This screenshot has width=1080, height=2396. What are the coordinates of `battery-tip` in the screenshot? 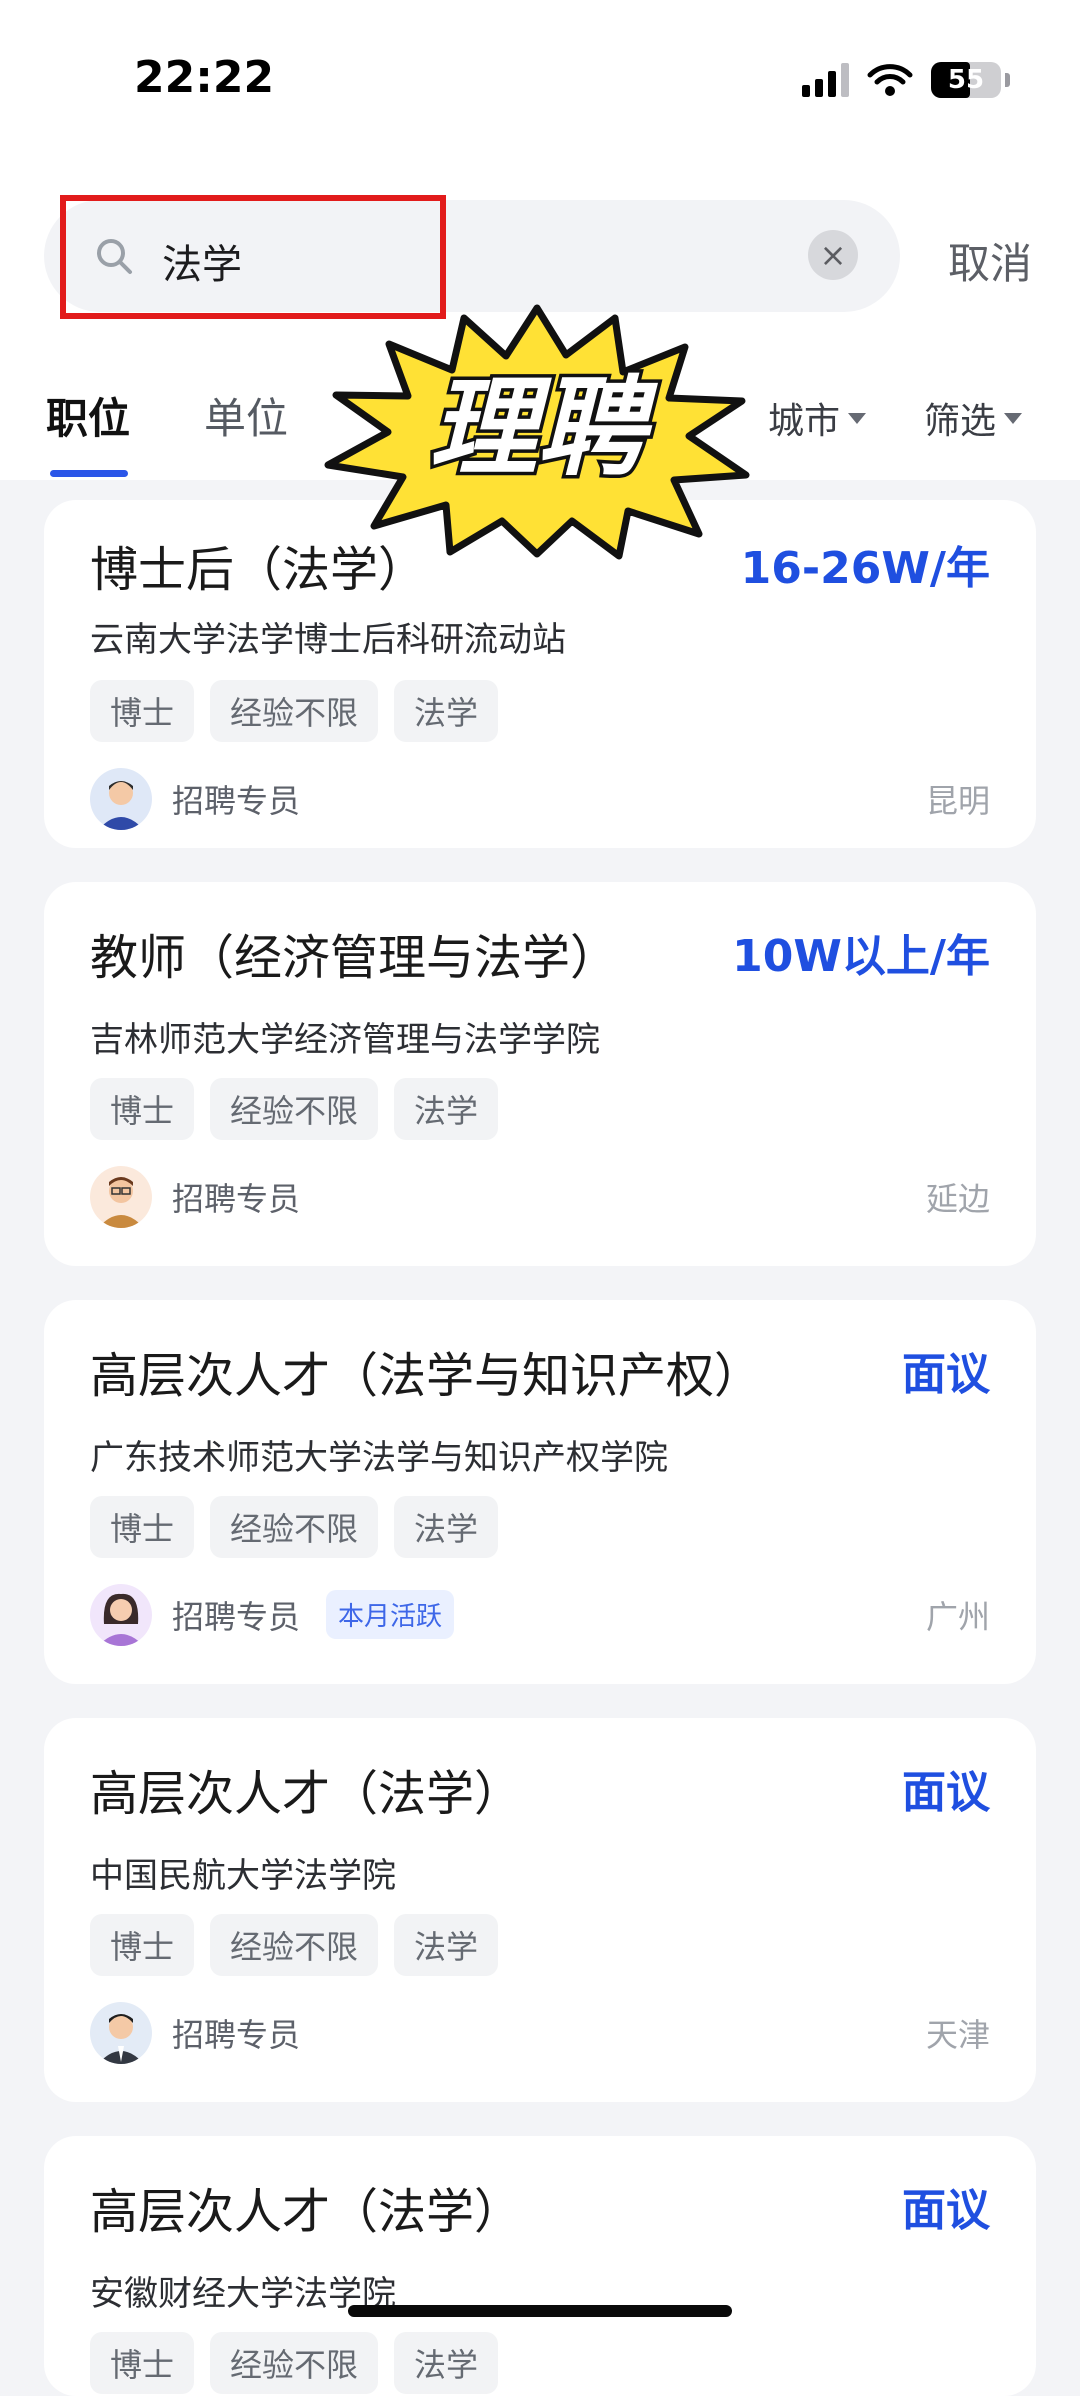 It's located at (1007, 80).